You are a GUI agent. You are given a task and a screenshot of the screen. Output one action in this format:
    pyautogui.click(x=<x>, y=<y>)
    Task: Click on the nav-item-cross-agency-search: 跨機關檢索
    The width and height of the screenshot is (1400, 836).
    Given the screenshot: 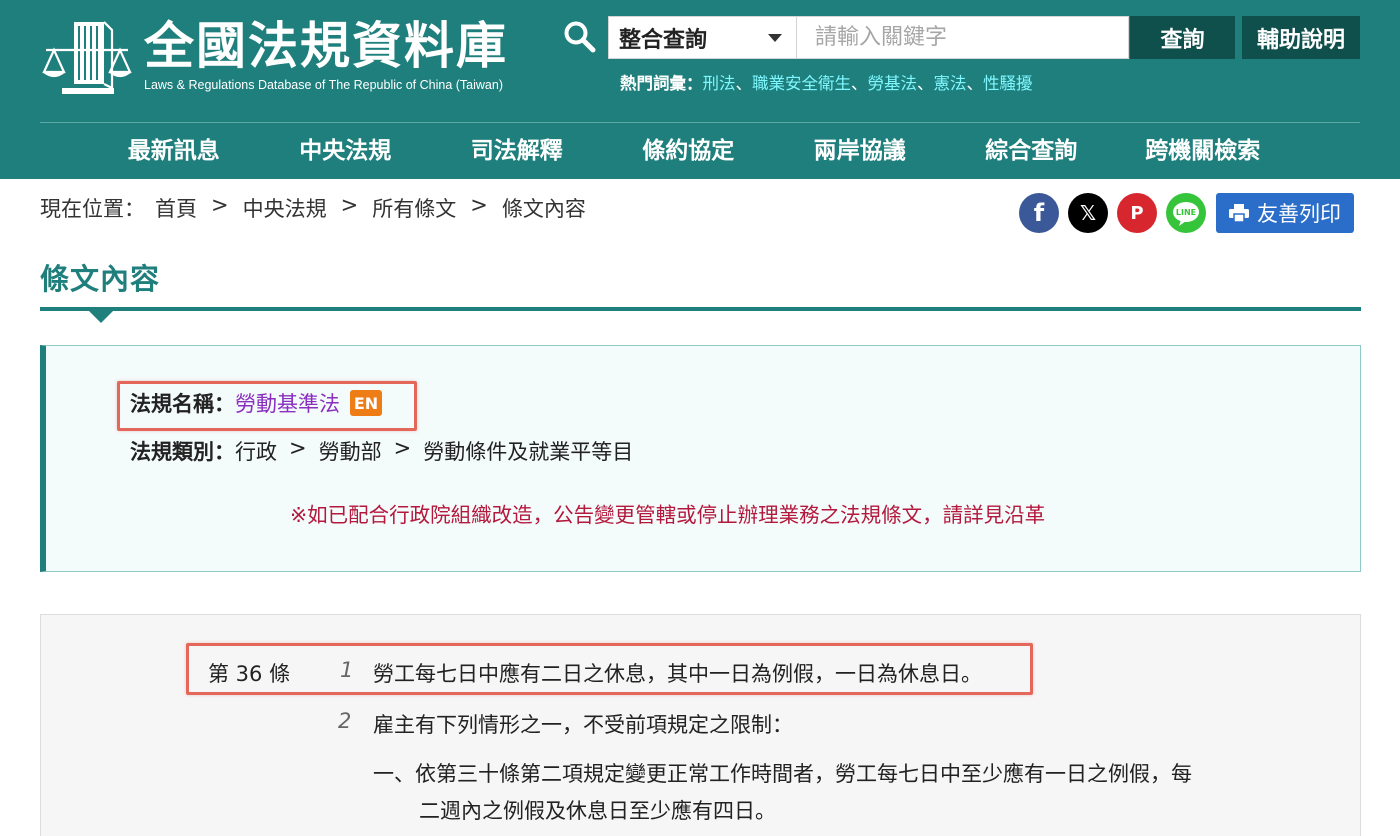 What is the action you would take?
    pyautogui.click(x=1203, y=151)
    